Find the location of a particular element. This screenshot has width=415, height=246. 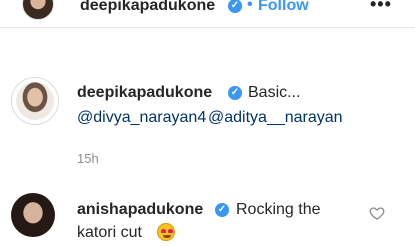

heart-outline-icon is located at coordinates (377, 213).